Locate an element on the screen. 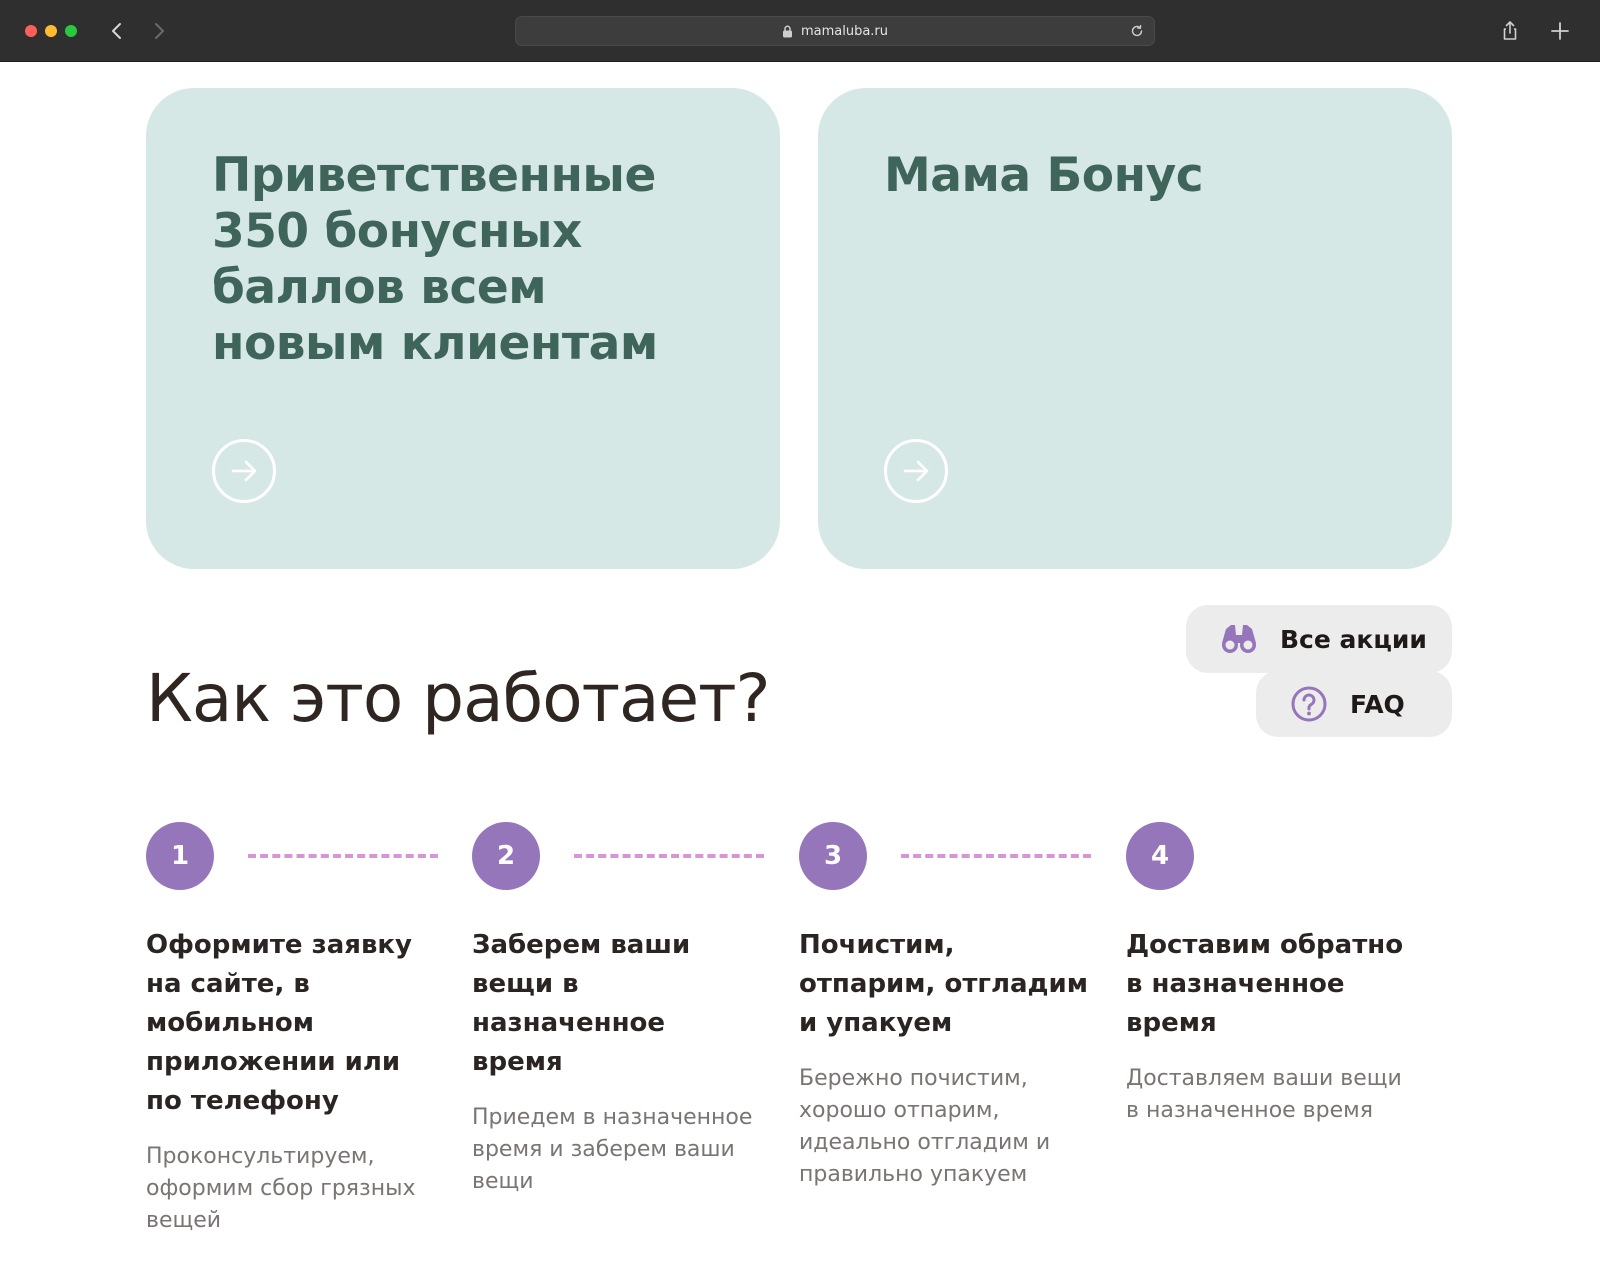 The width and height of the screenshot is (1600, 1268). faq-label: FAQ is located at coordinates (1377, 704).